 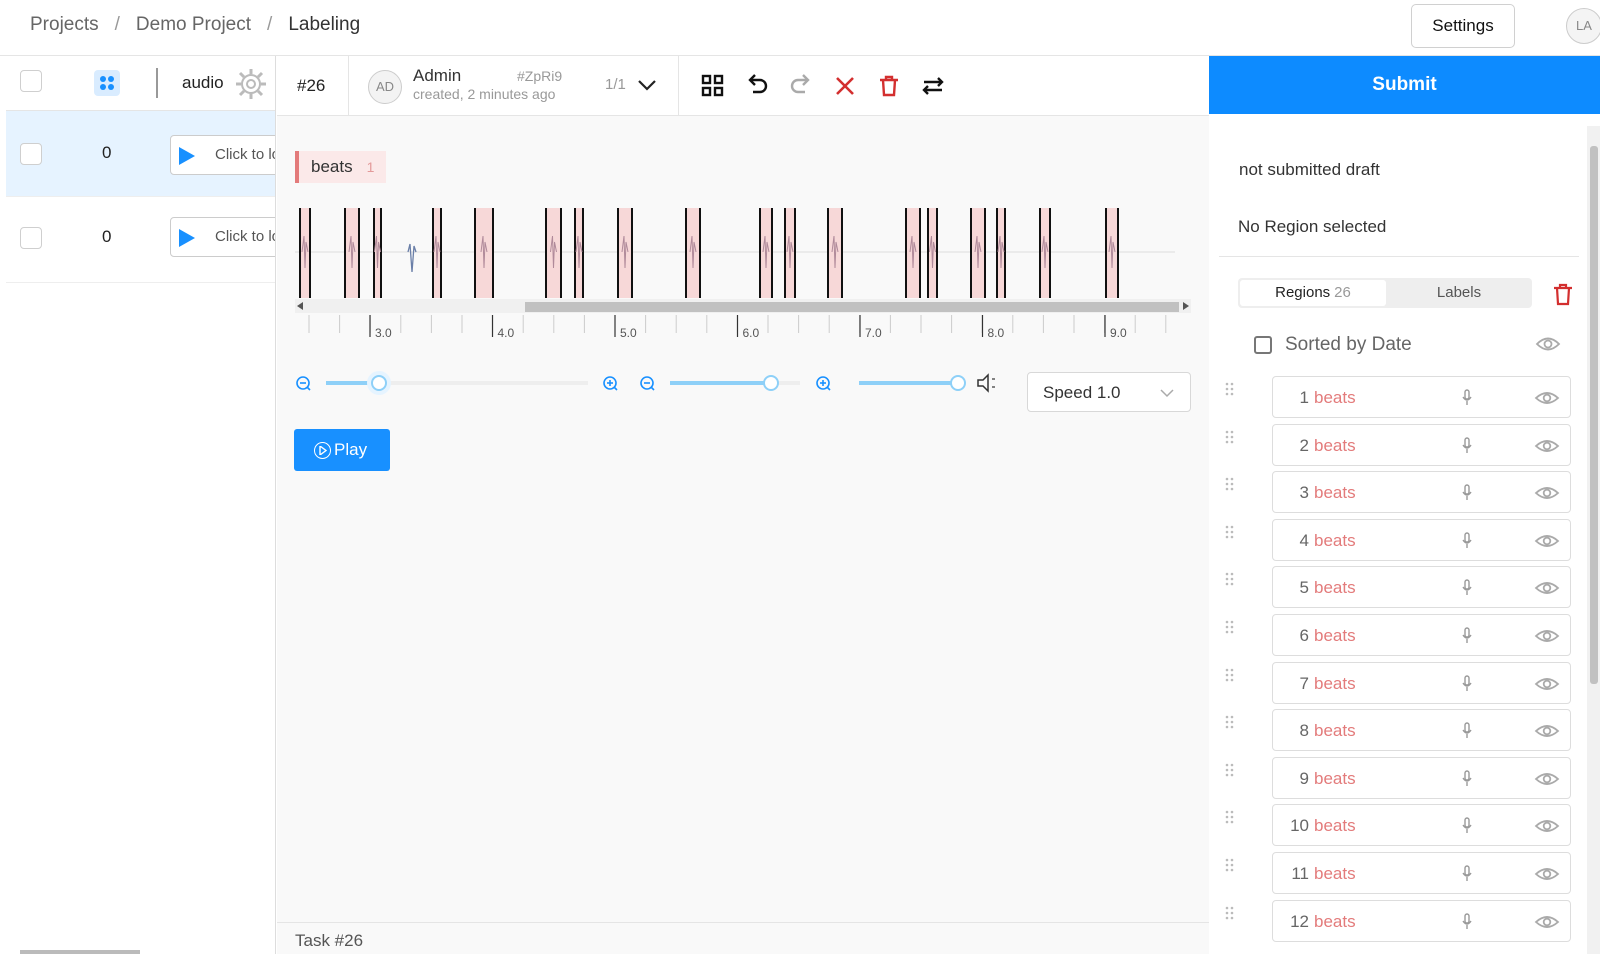 What do you see at coordinates (1299, 921) in the screenshot?
I see `region-number: 12` at bounding box center [1299, 921].